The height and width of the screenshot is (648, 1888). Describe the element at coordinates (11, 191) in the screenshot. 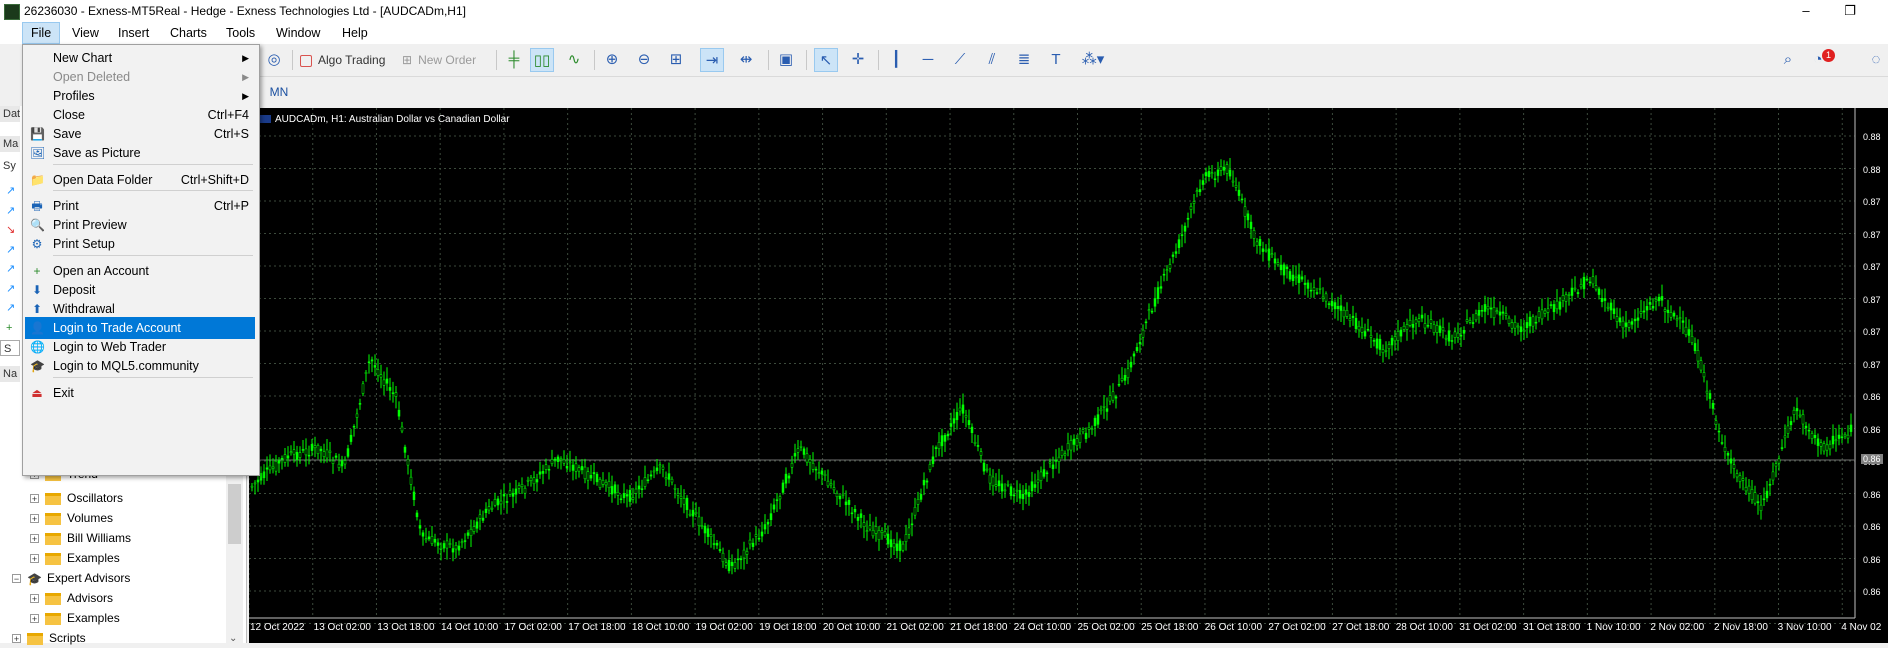

I see `price-up-icon: ↗` at that location.